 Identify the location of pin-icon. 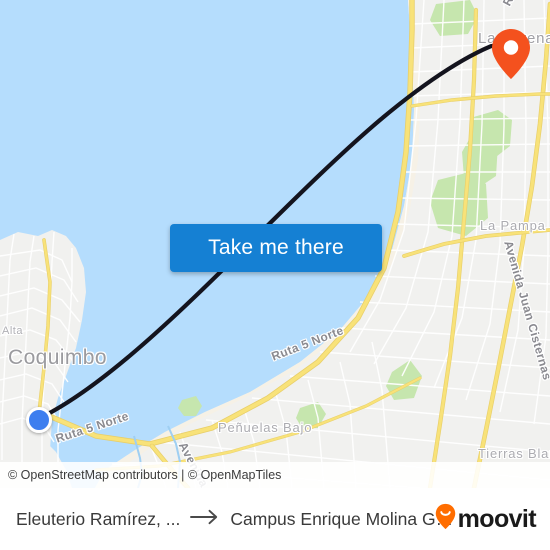
(511, 54).